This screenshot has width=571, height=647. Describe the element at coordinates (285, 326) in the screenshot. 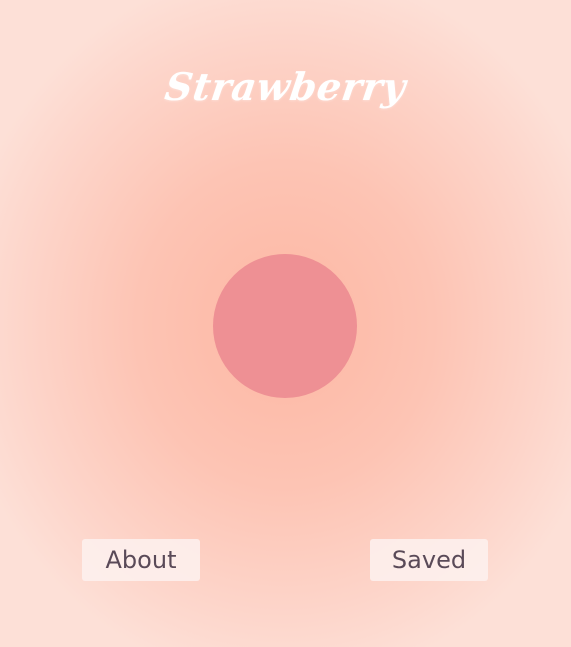

I see `fruit-color-circle` at that location.